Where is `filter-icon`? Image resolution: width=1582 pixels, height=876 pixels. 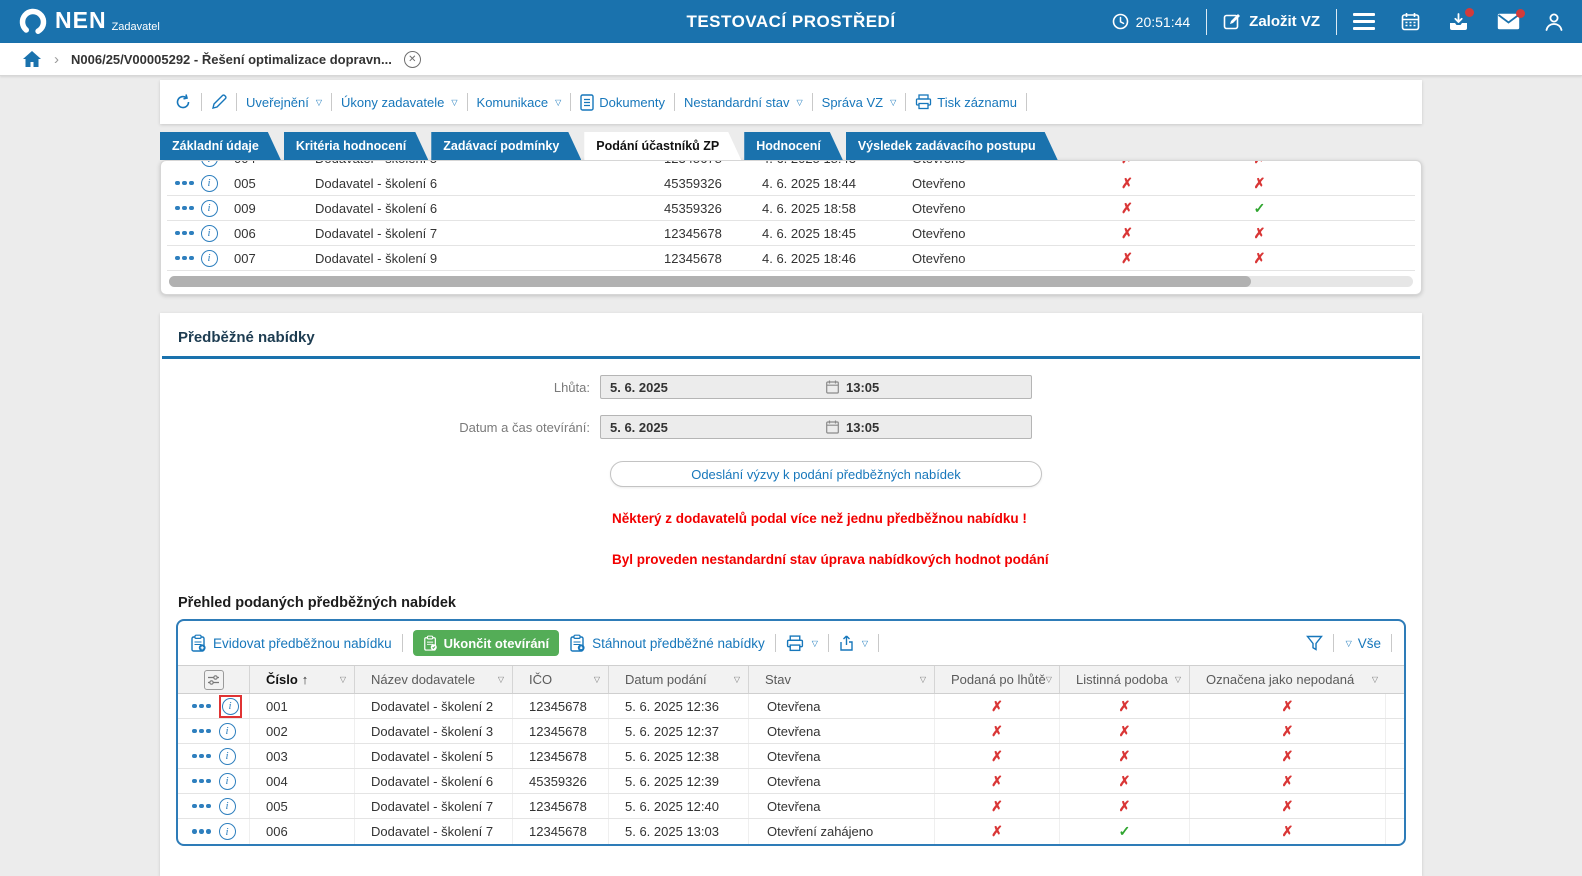
filter-icon is located at coordinates (1314, 643).